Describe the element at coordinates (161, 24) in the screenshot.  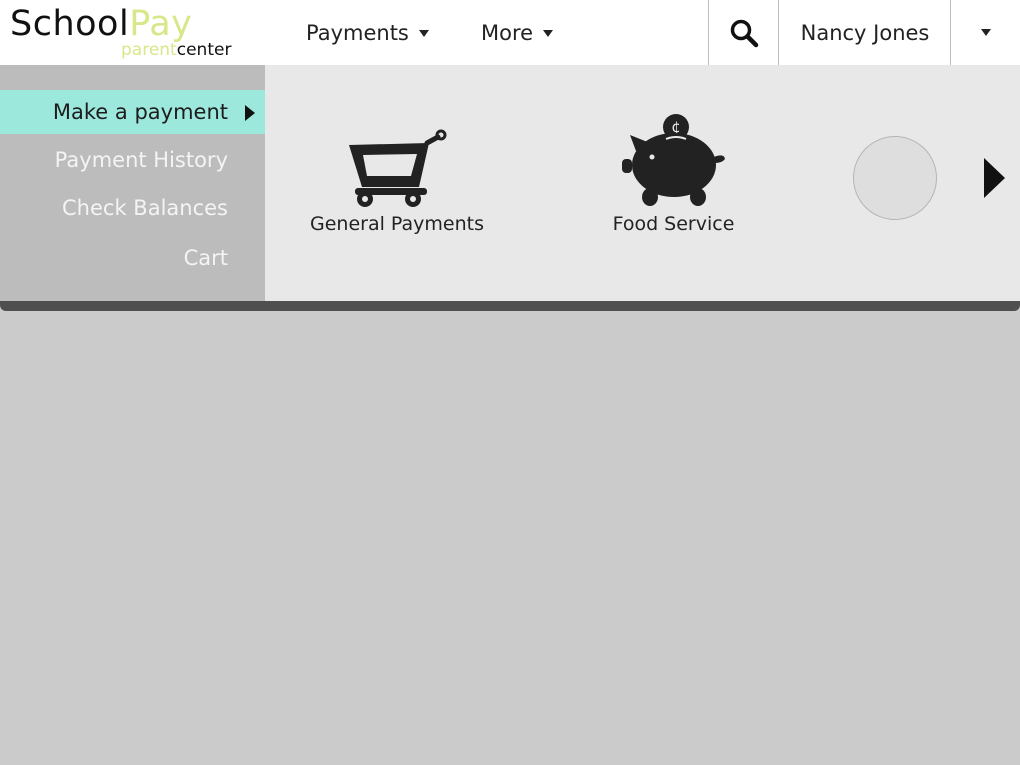
I see `logo-pay: Pay` at that location.